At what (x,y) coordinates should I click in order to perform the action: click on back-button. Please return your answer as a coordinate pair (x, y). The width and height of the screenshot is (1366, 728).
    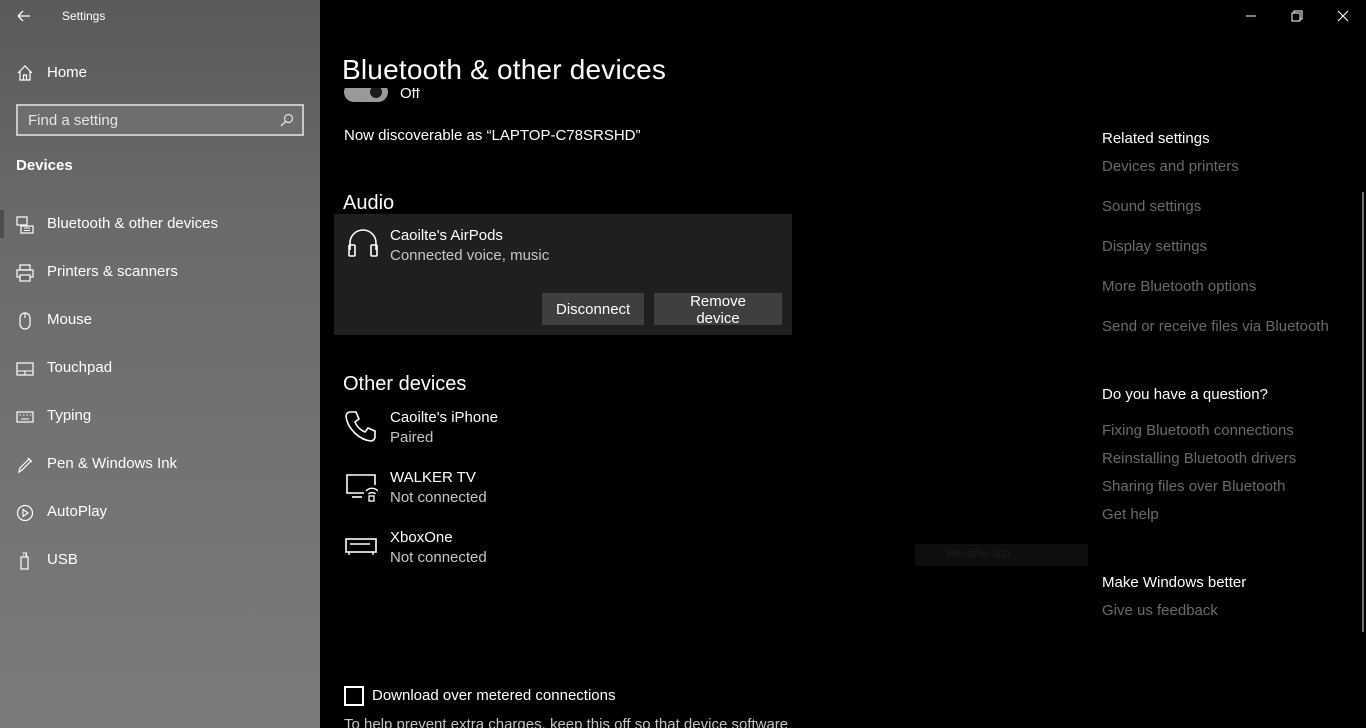
    Looking at the image, I should click on (23, 16).